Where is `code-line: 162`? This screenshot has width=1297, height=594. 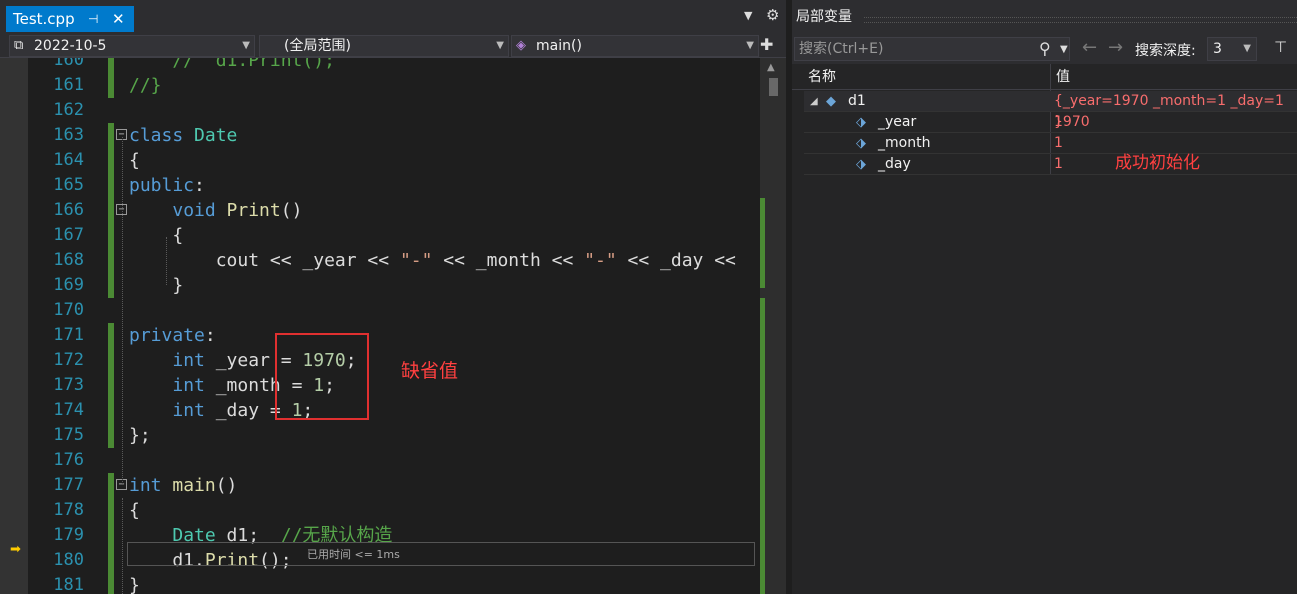
code-line: 162 is located at coordinates (394, 110).